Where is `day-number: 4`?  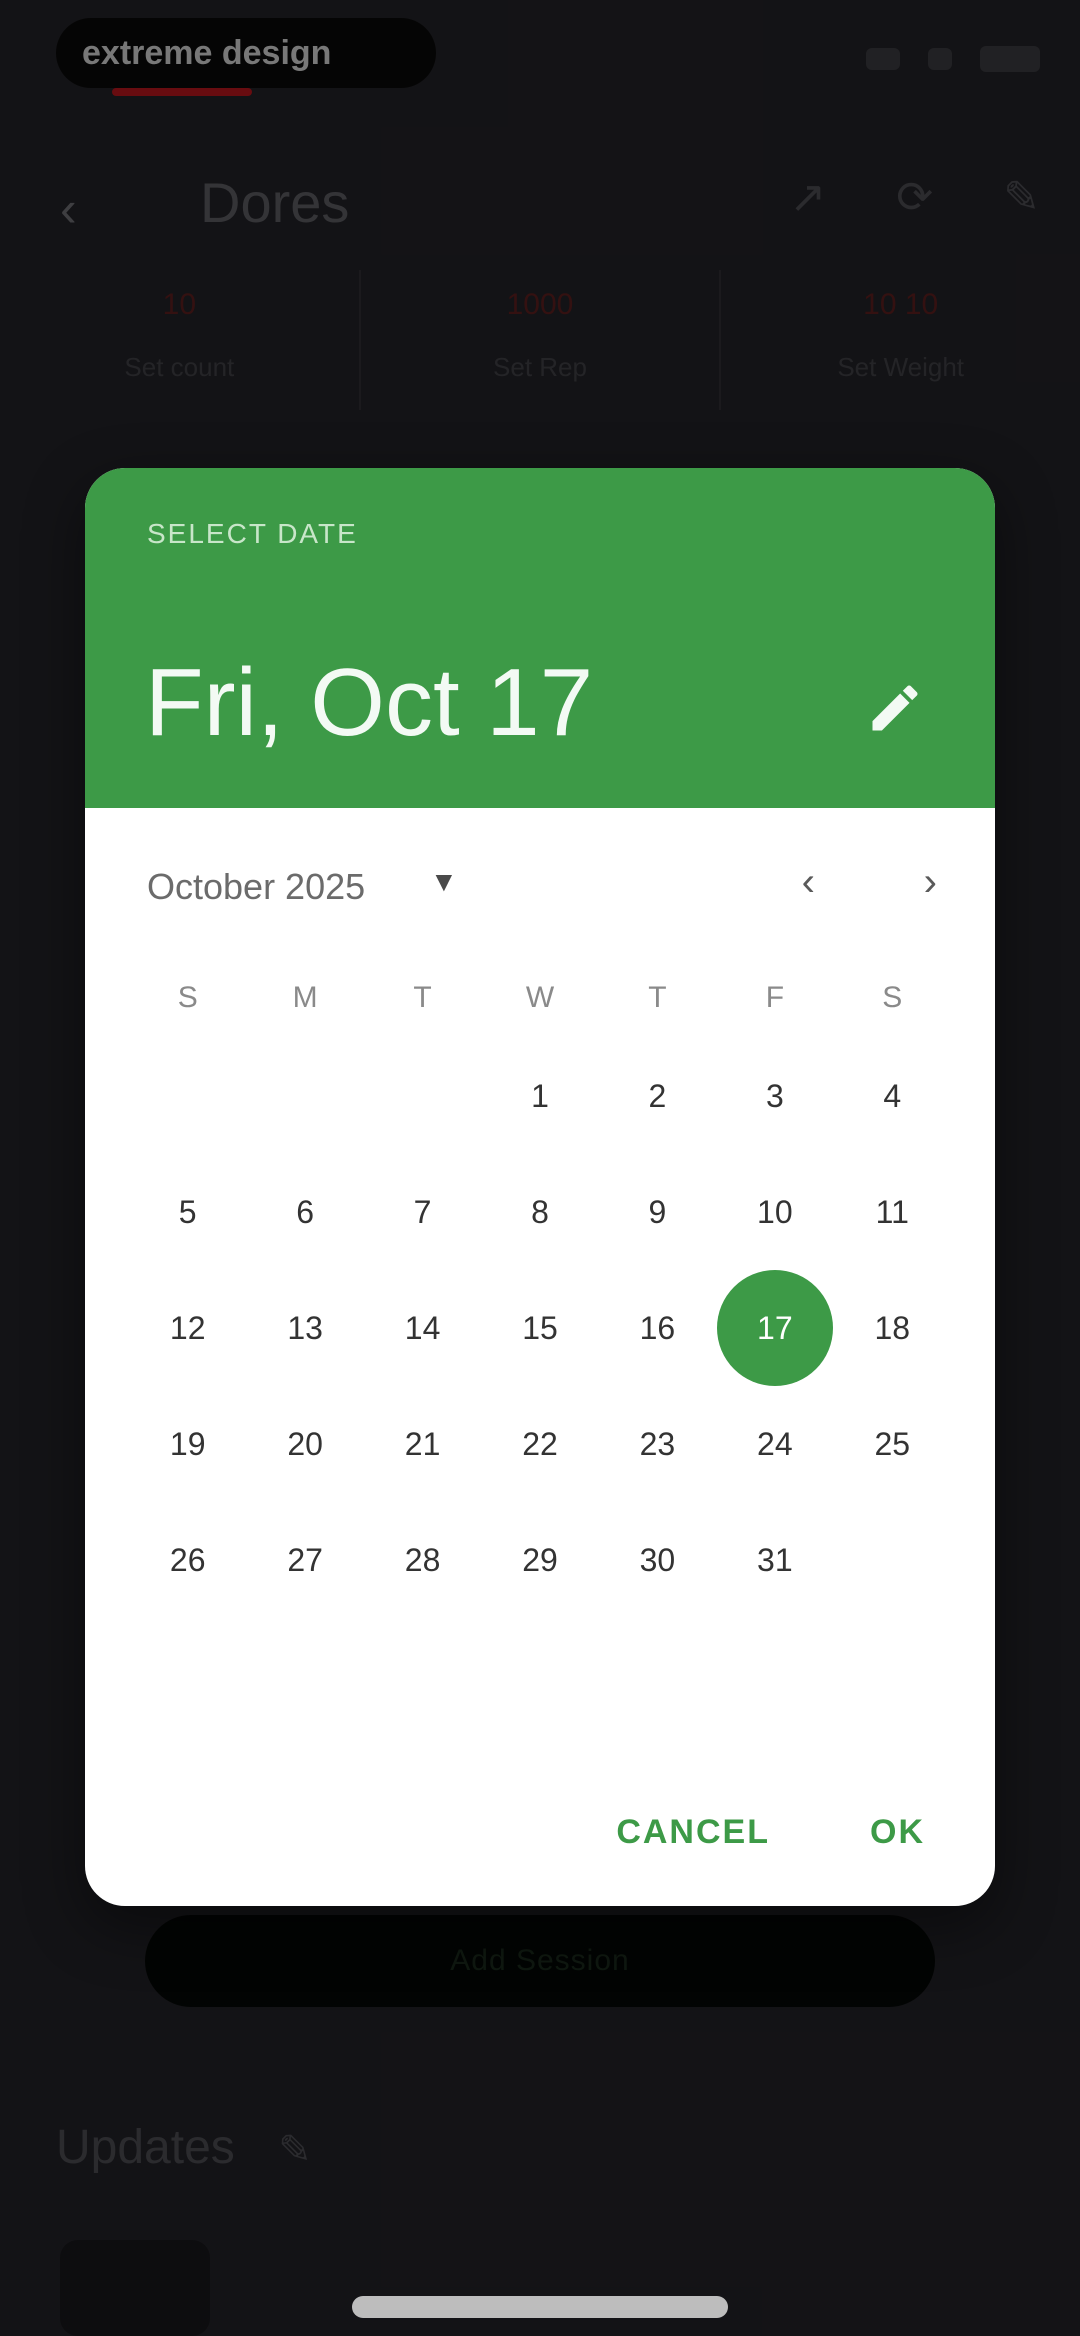 day-number: 4 is located at coordinates (892, 1095).